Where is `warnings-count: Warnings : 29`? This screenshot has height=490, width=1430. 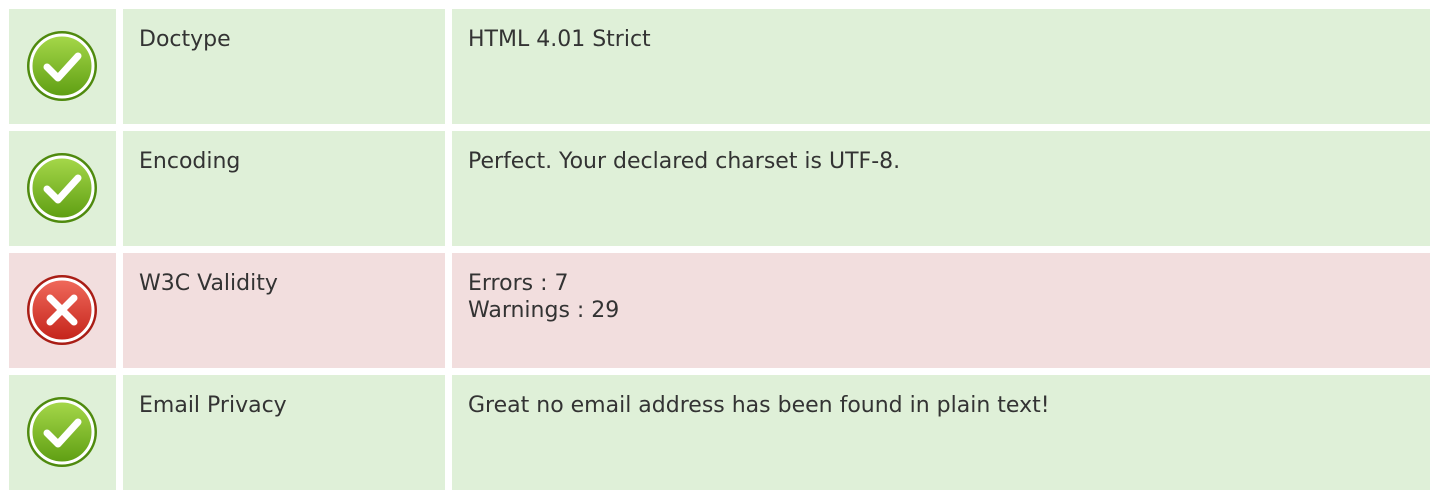 warnings-count: Warnings : 29 is located at coordinates (544, 310).